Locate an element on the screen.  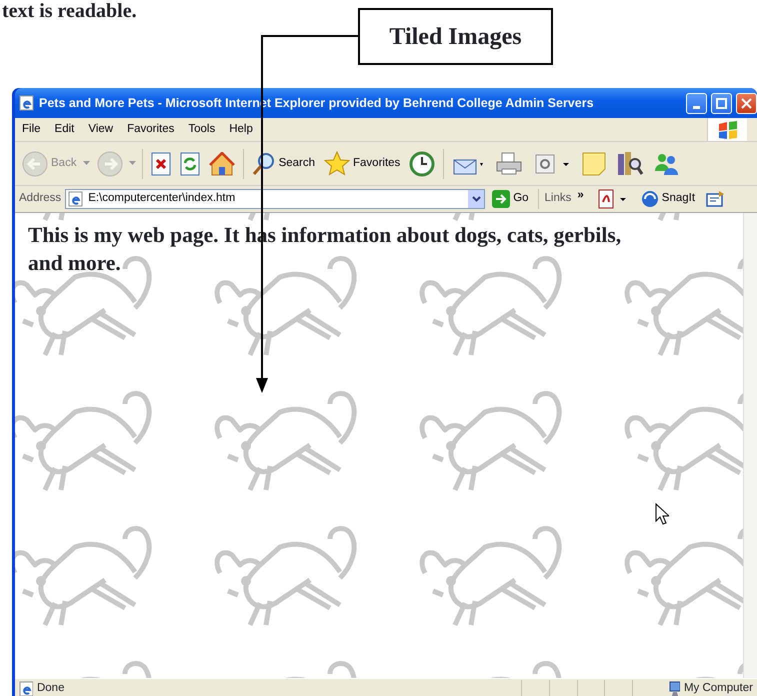
stop-icon is located at coordinates (160, 164).